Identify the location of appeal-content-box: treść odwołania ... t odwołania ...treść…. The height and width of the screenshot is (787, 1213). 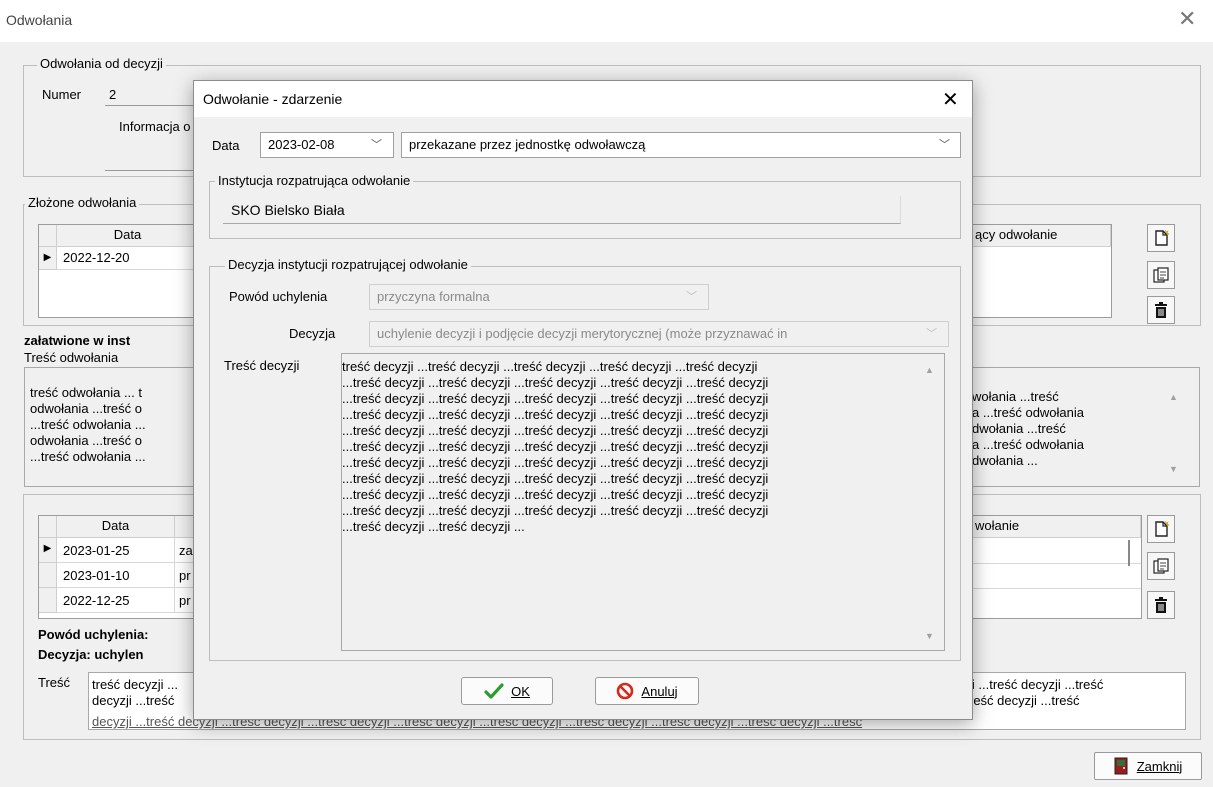
(112, 427).